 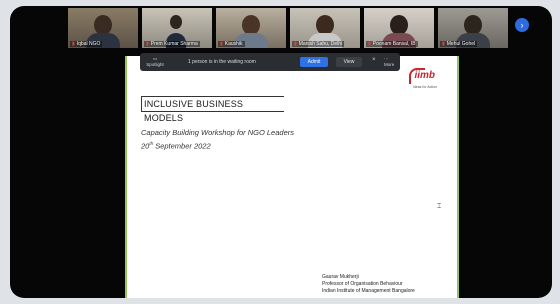 I want to click on more-button: ⋯ More, so click(x=389, y=61).